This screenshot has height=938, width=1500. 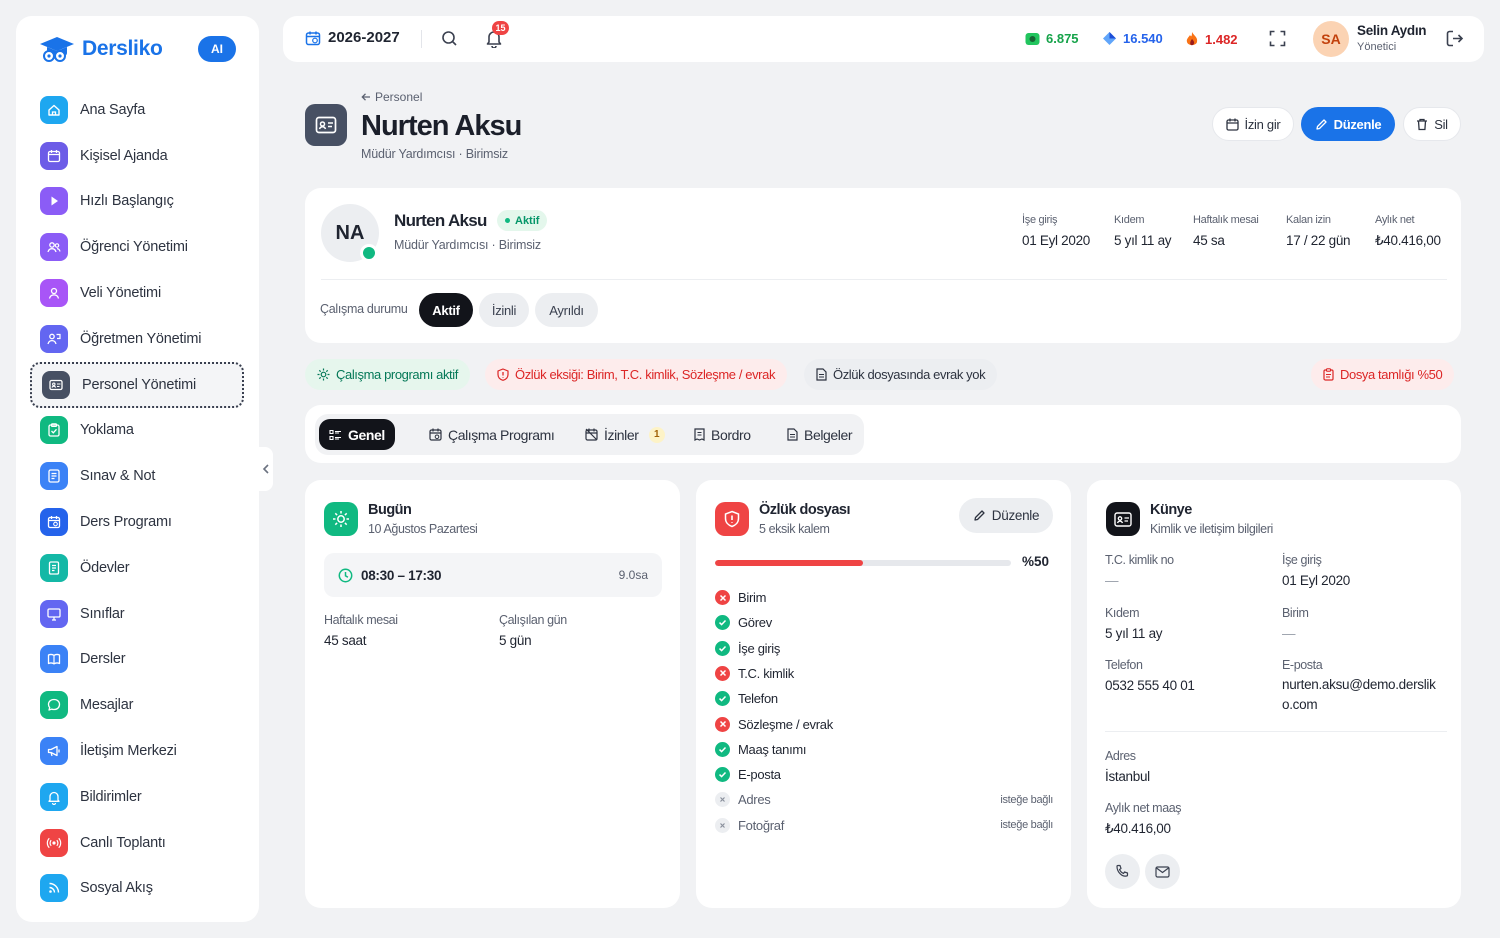 I want to click on checklist-item: Fotoğraf isteğe bağlı, so click(x=884, y=825).